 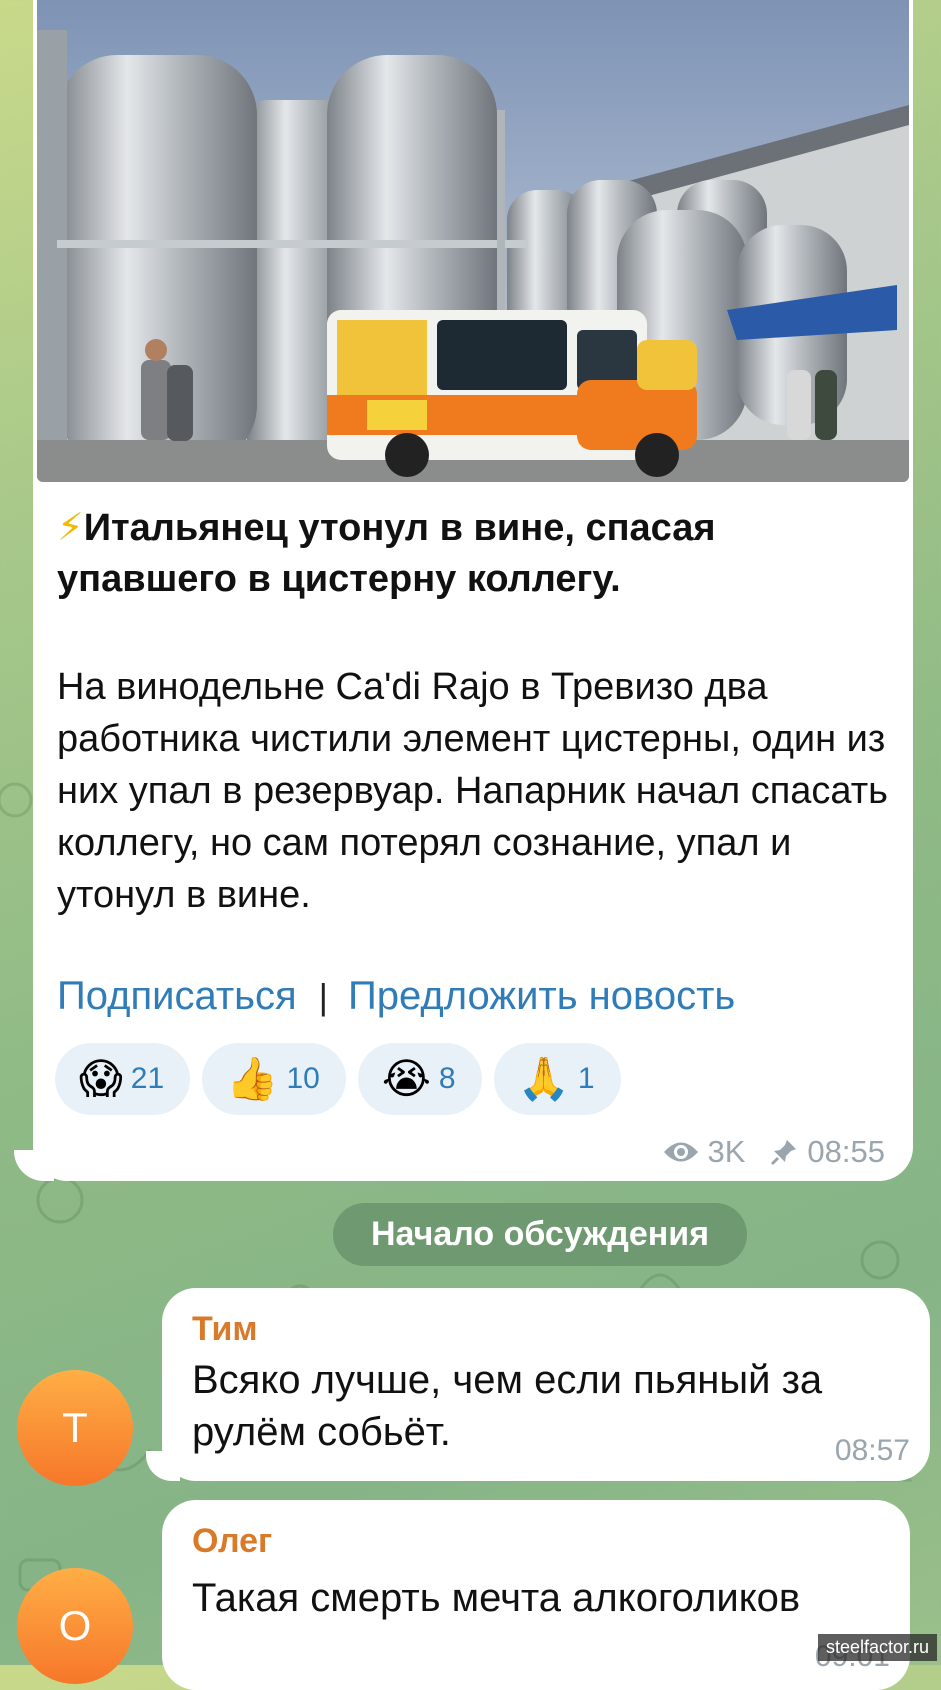 I want to click on watermark: steelfactor.ru, so click(x=877, y=1647).